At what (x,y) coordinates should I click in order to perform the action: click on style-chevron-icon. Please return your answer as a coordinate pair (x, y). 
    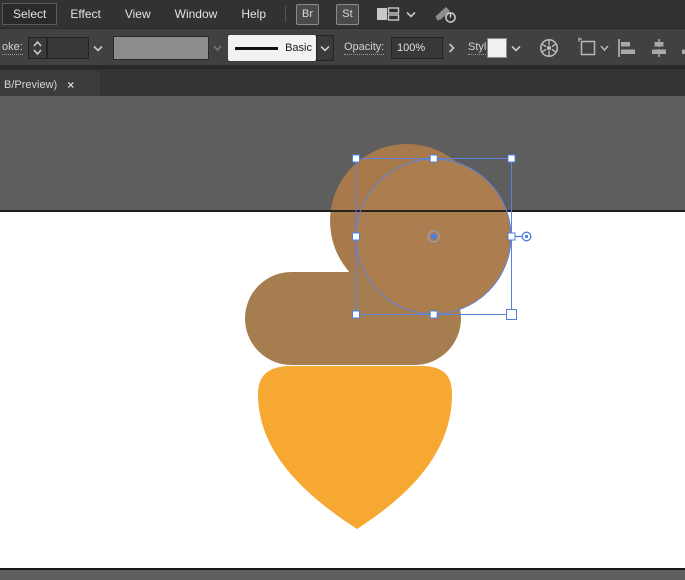
    Looking at the image, I should click on (516, 48).